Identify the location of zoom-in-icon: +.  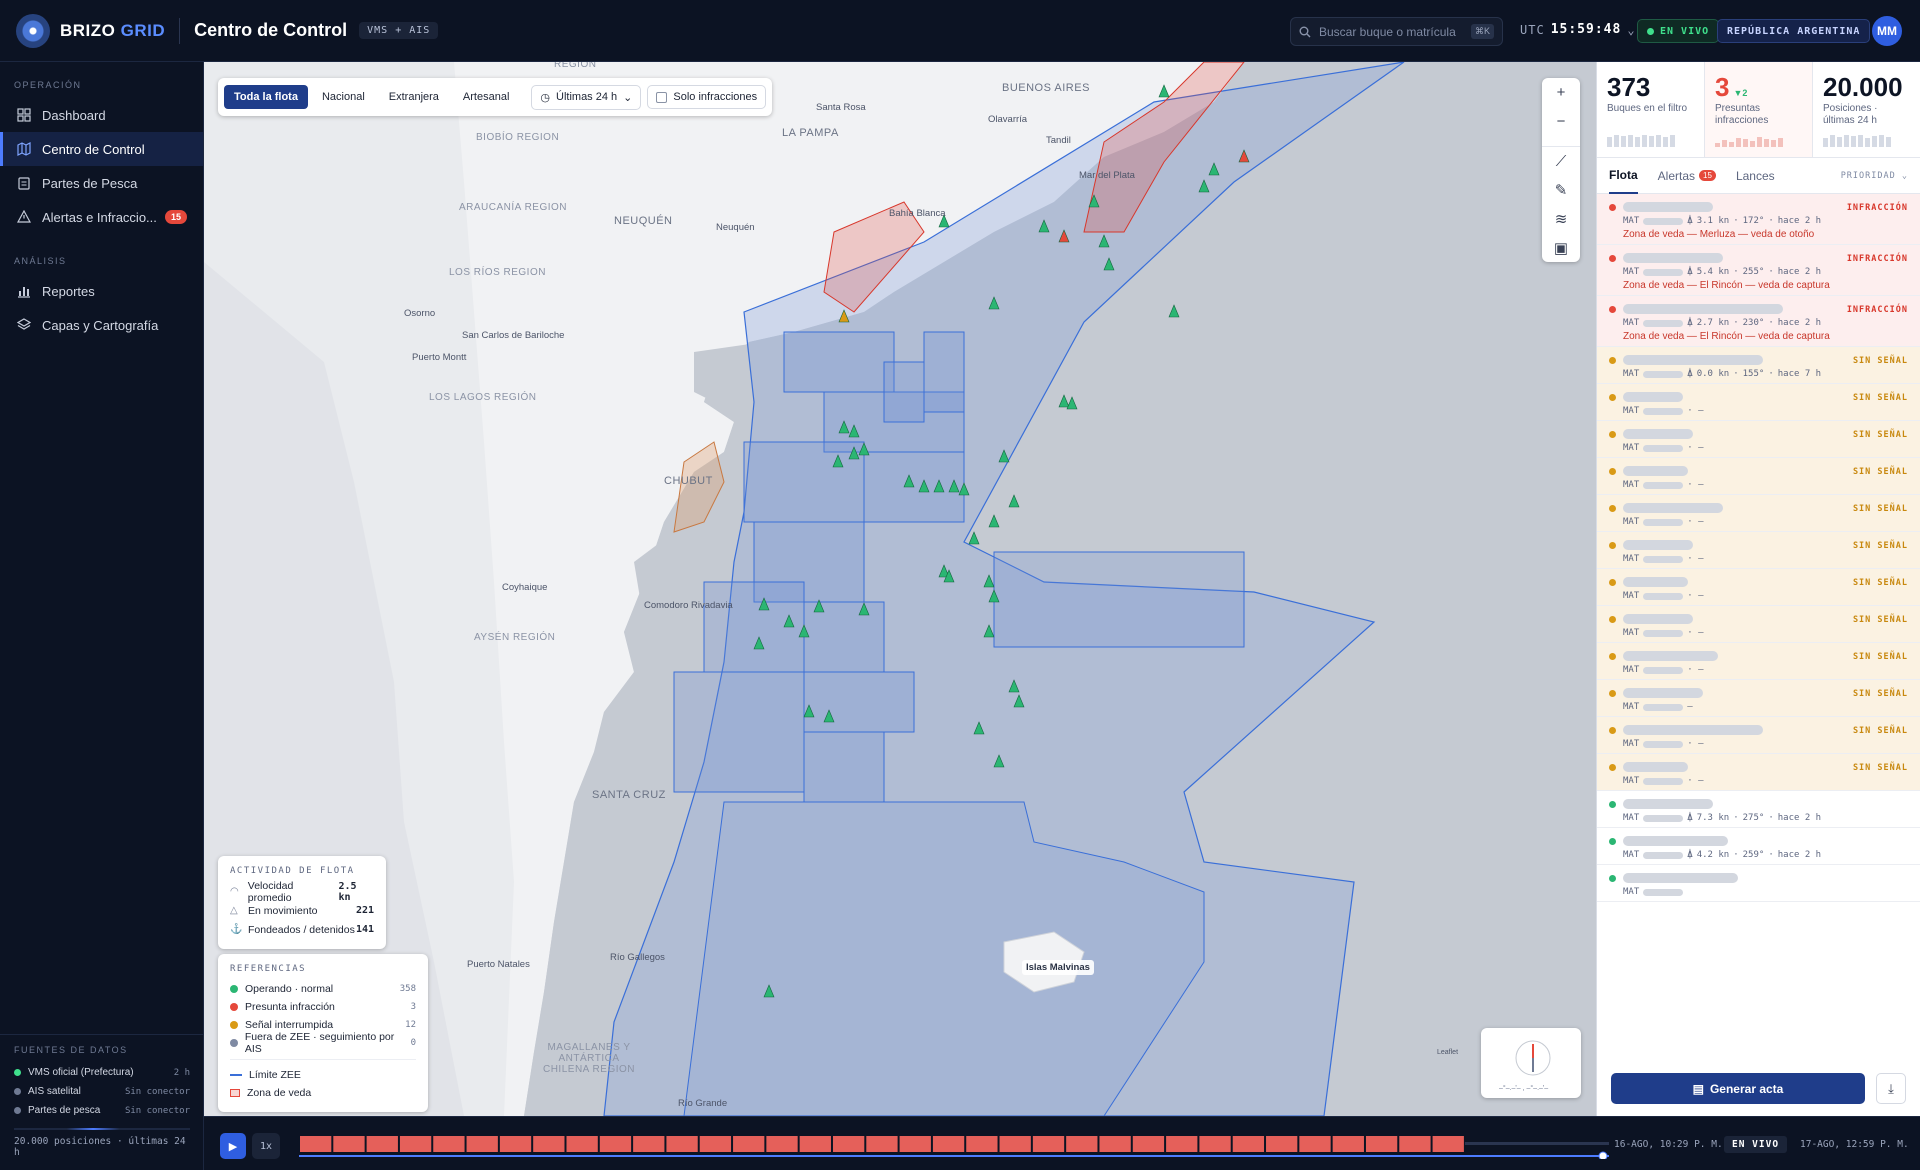
(1561, 92).